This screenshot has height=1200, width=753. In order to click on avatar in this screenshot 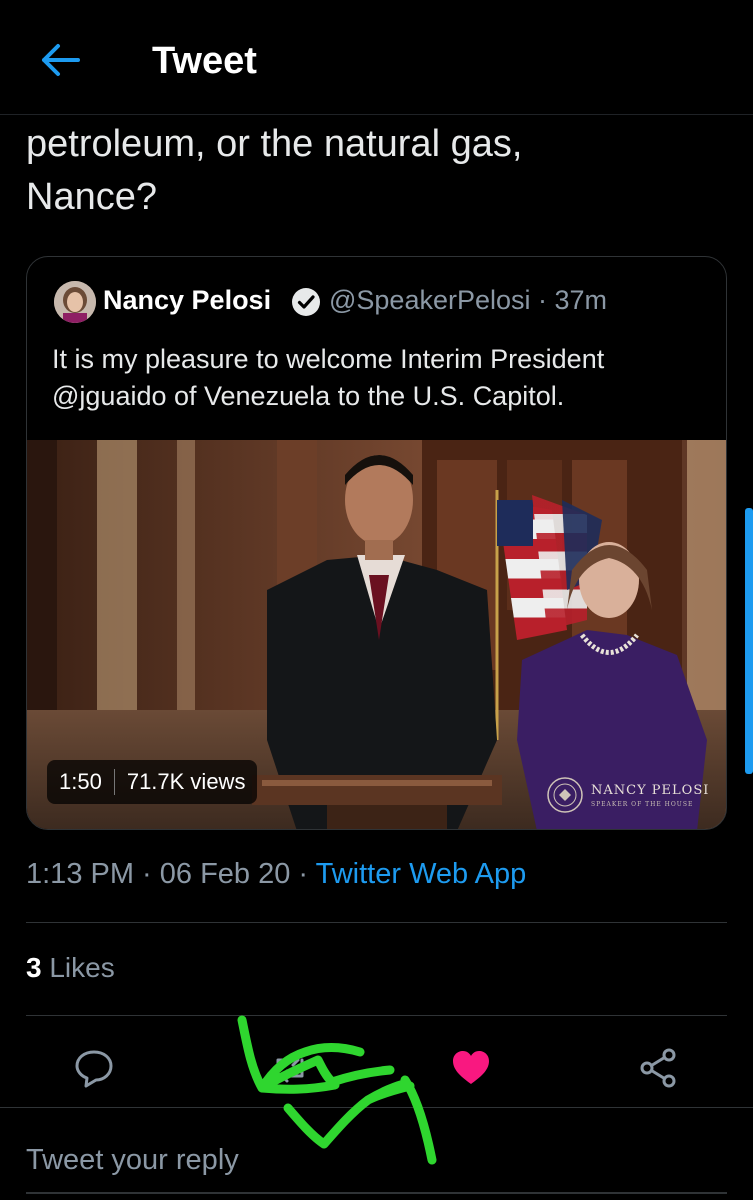, I will do `click(75, 302)`.